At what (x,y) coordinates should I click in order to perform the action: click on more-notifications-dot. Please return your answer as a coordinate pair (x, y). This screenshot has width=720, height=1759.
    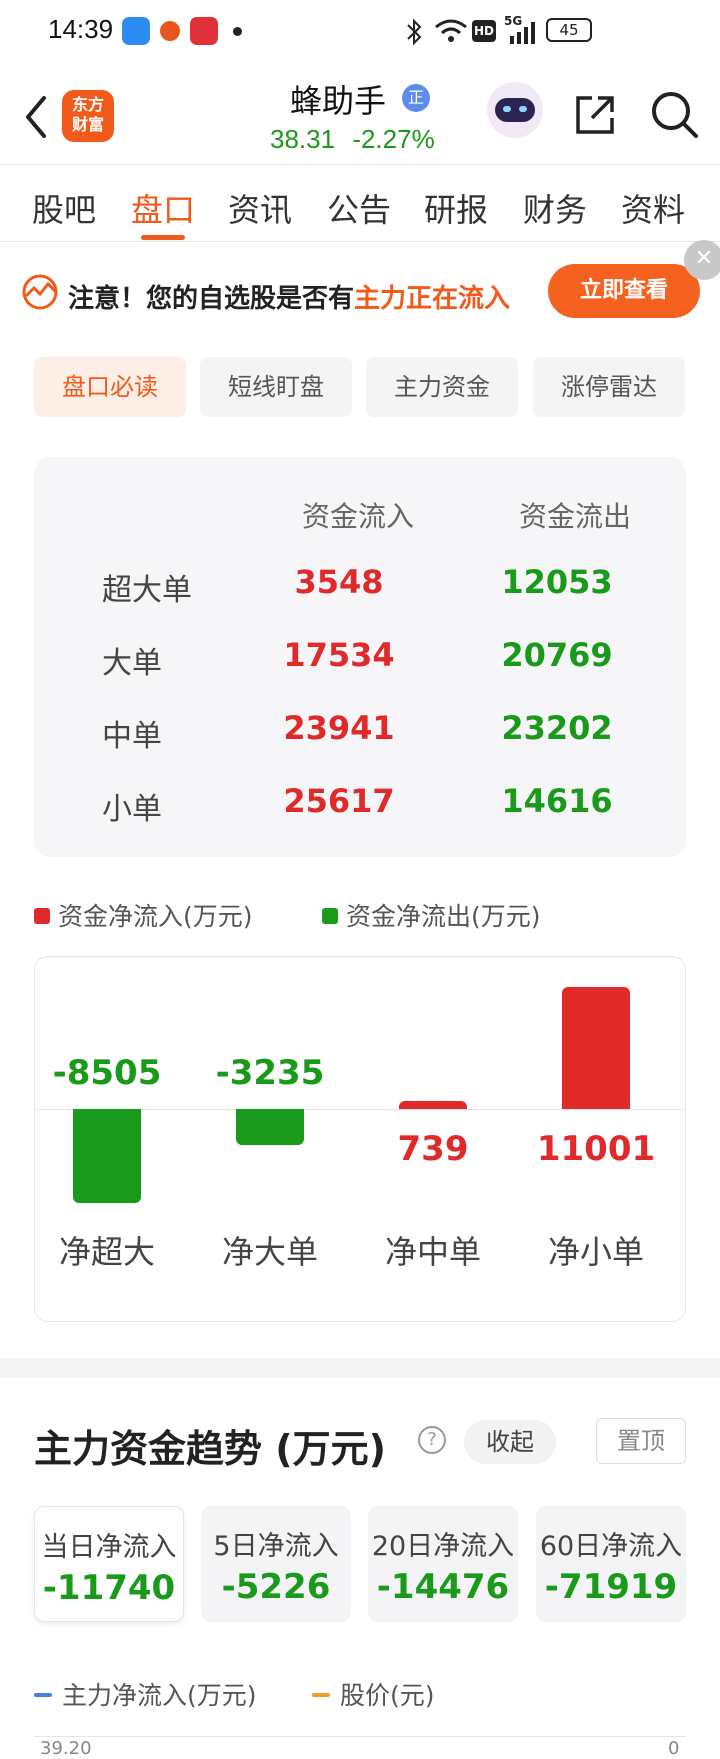
    Looking at the image, I should click on (237, 31).